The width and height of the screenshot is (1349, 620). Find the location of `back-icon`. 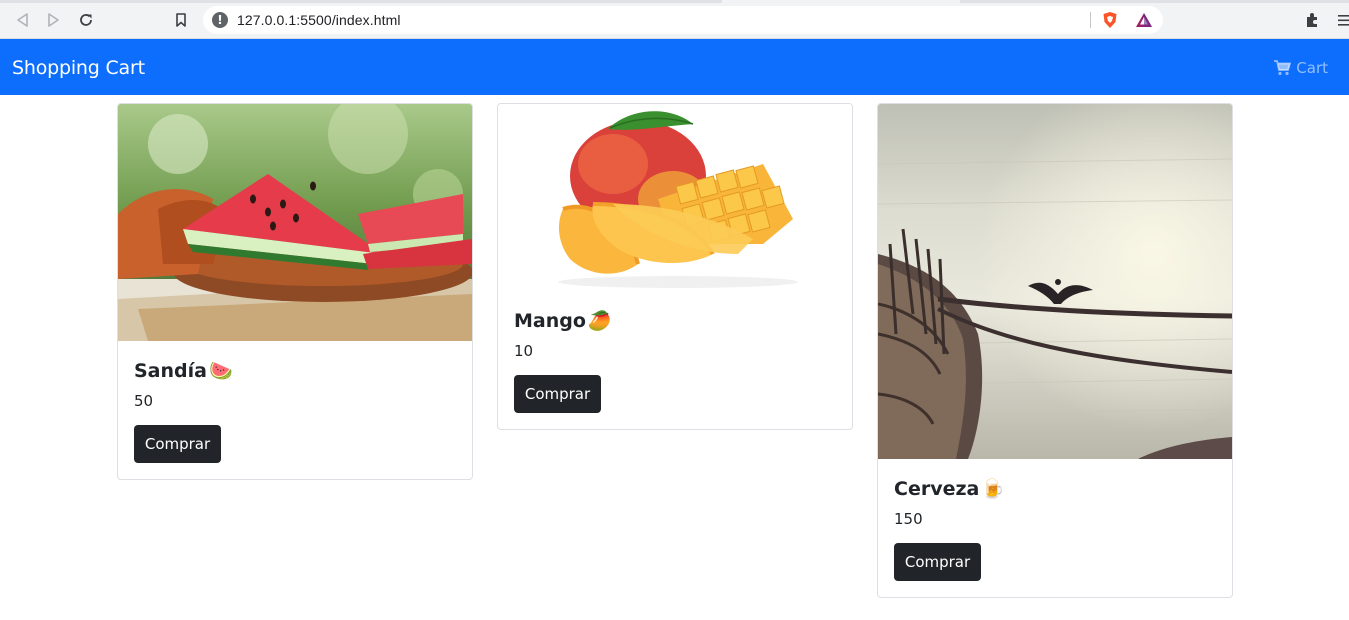

back-icon is located at coordinates (22, 20).